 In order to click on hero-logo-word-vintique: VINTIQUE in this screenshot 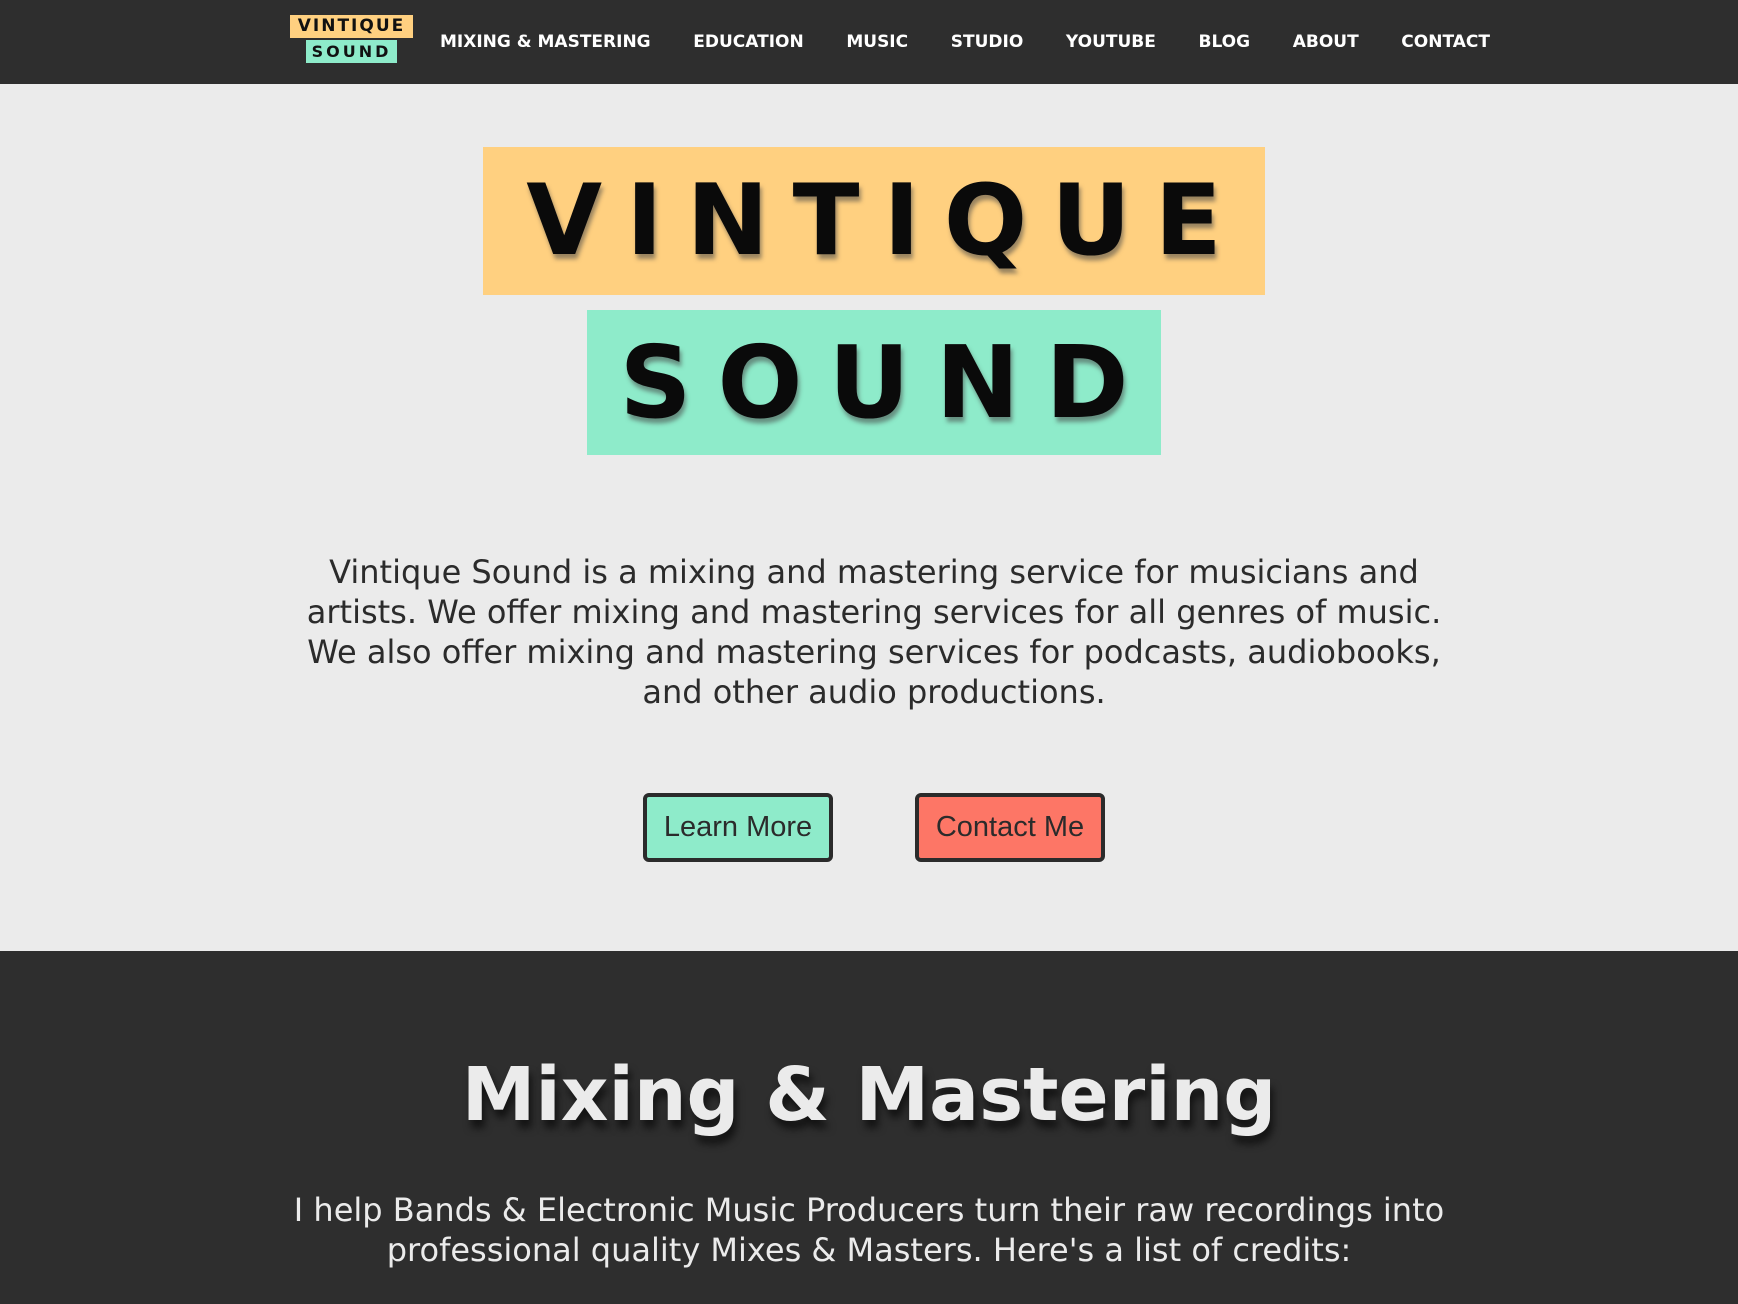, I will do `click(886, 221)`.